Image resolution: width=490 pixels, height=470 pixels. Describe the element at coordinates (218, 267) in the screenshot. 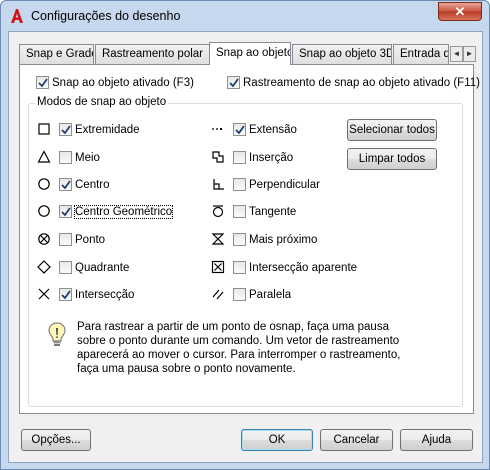

I see `apparent-intersection-icon` at that location.